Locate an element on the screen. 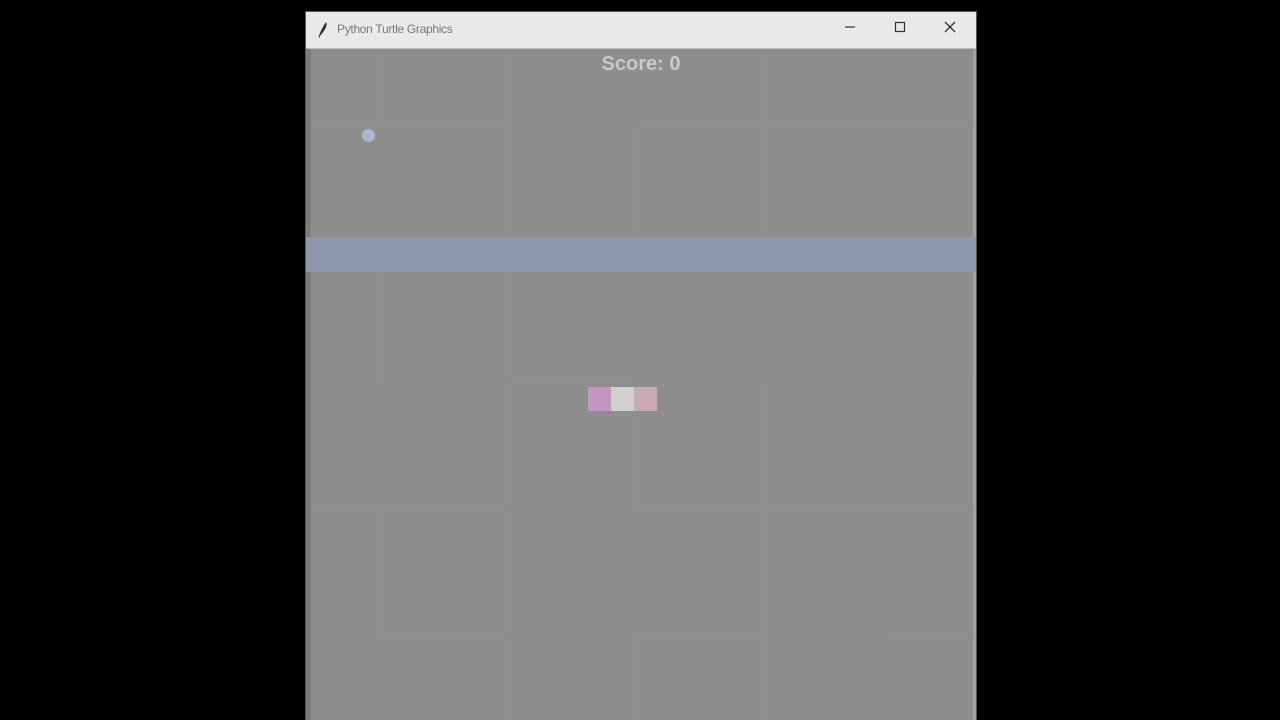  close-icon is located at coordinates (950, 29).